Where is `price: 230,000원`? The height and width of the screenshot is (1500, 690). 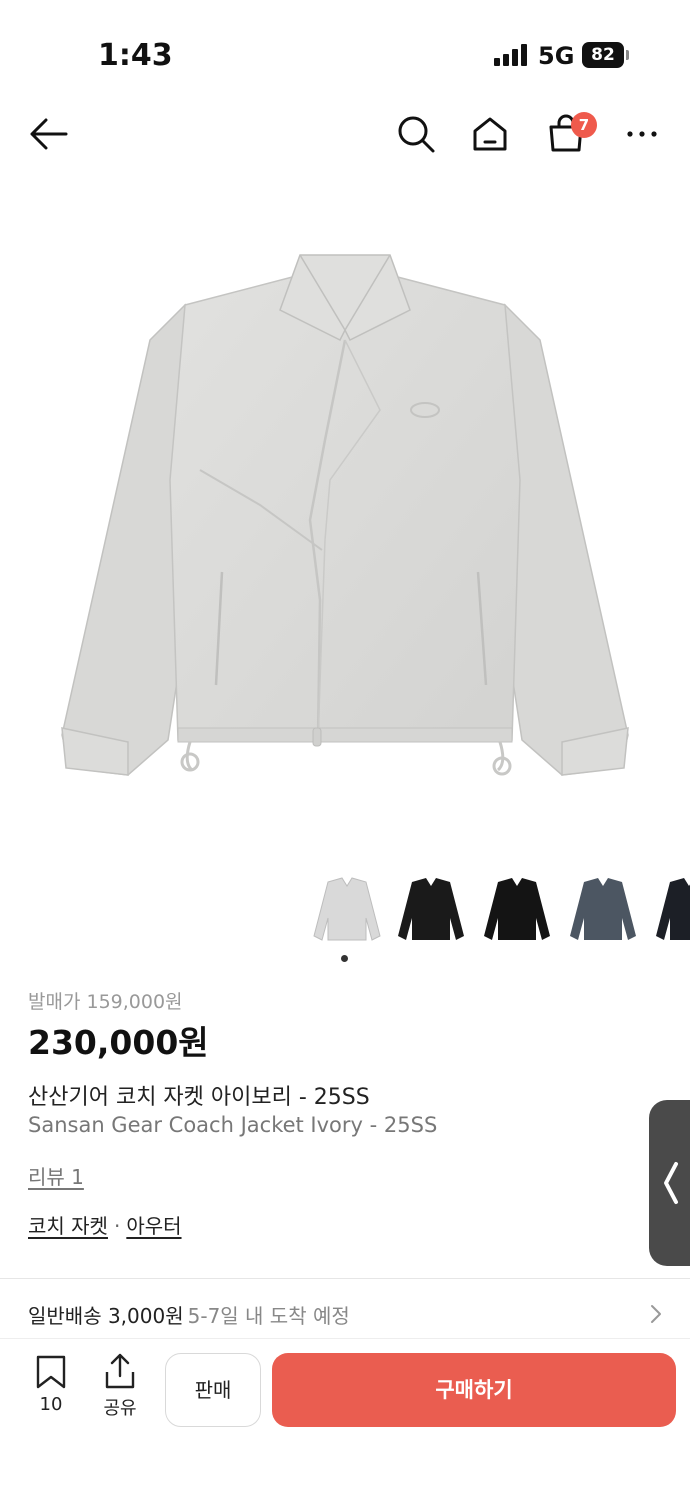
price: 230,000원 is located at coordinates (118, 1042).